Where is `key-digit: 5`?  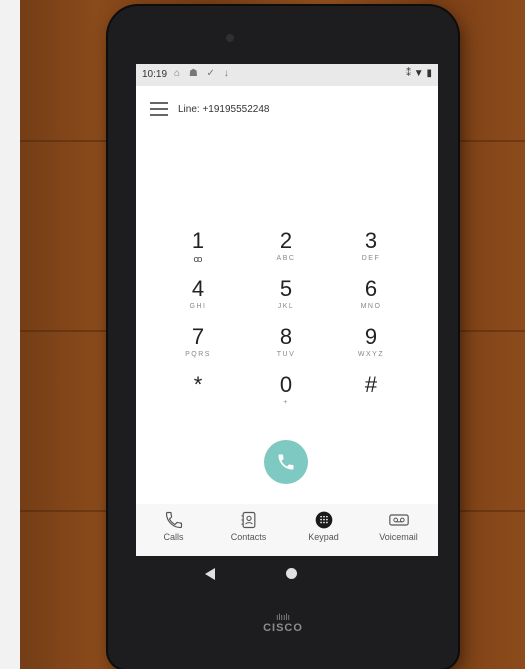 key-digit: 5 is located at coordinates (286, 288).